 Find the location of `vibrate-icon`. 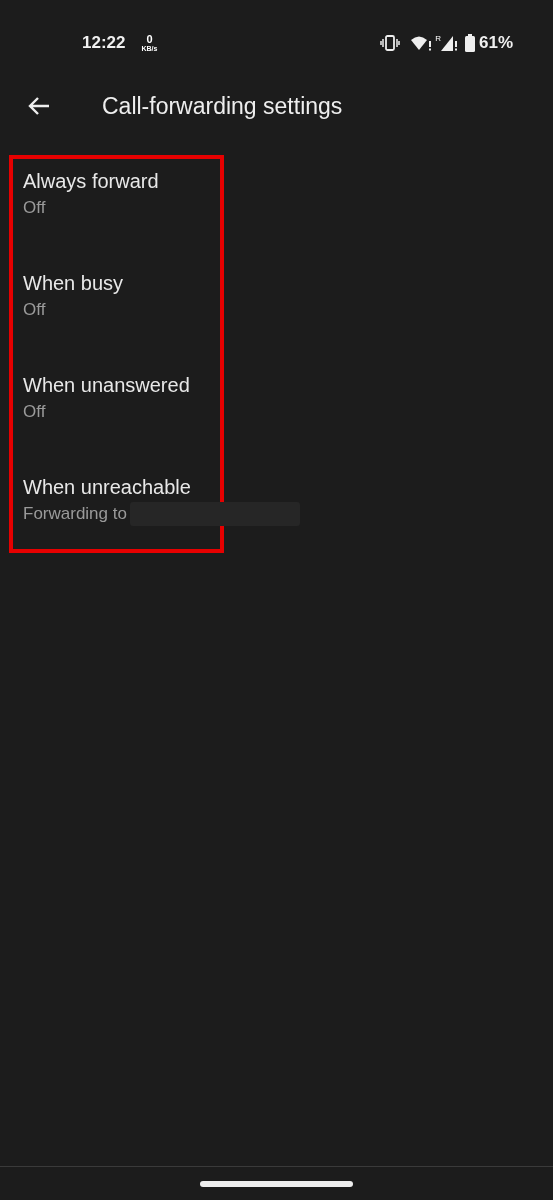

vibrate-icon is located at coordinates (390, 42).